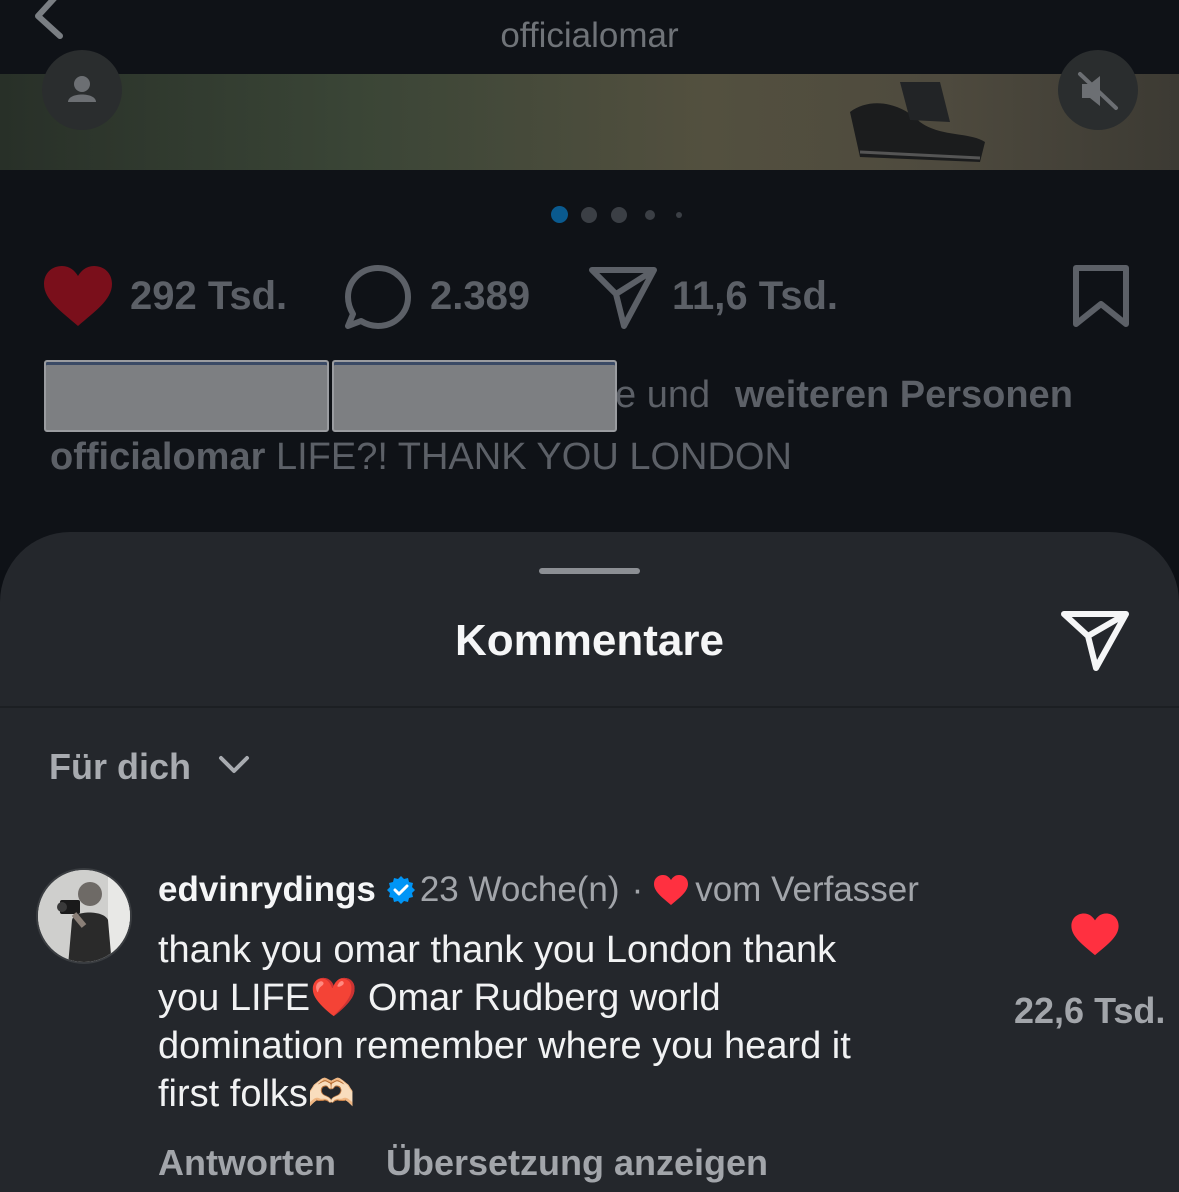 Image resolution: width=1179 pixels, height=1192 pixels. I want to click on carousel-dot-active, so click(559, 214).